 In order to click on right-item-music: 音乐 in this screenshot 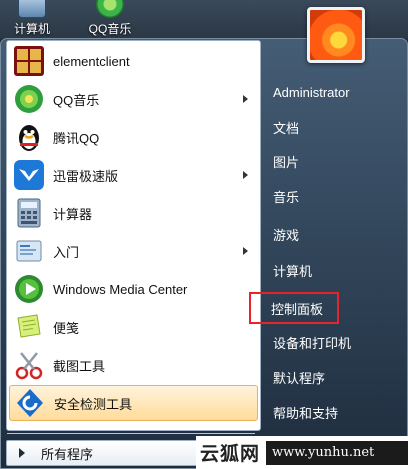, I will do `click(335, 196)`.